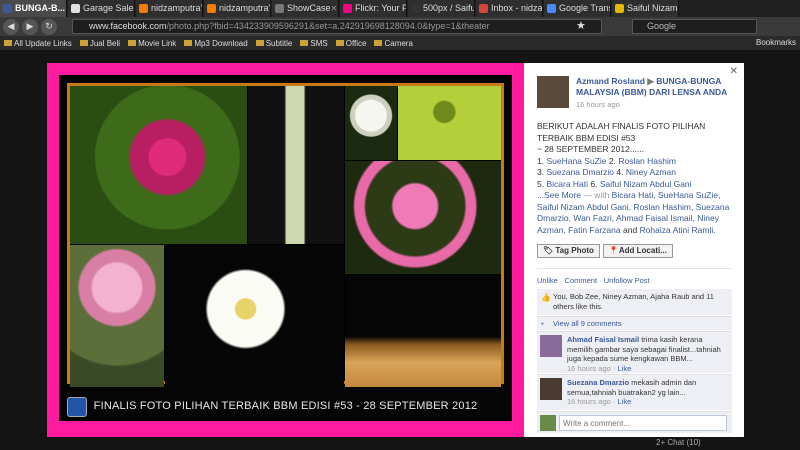 The height and width of the screenshot is (450, 800). Describe the element at coordinates (273, 43) in the screenshot. I see `bookmark-folder: Subtitle` at that location.